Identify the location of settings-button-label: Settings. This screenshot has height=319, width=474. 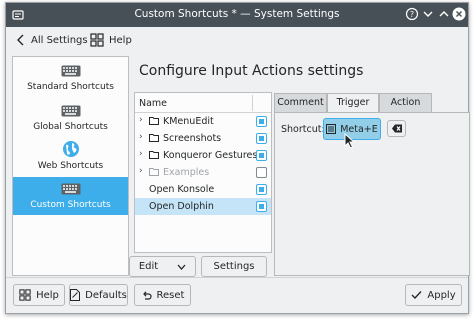
(234, 266).